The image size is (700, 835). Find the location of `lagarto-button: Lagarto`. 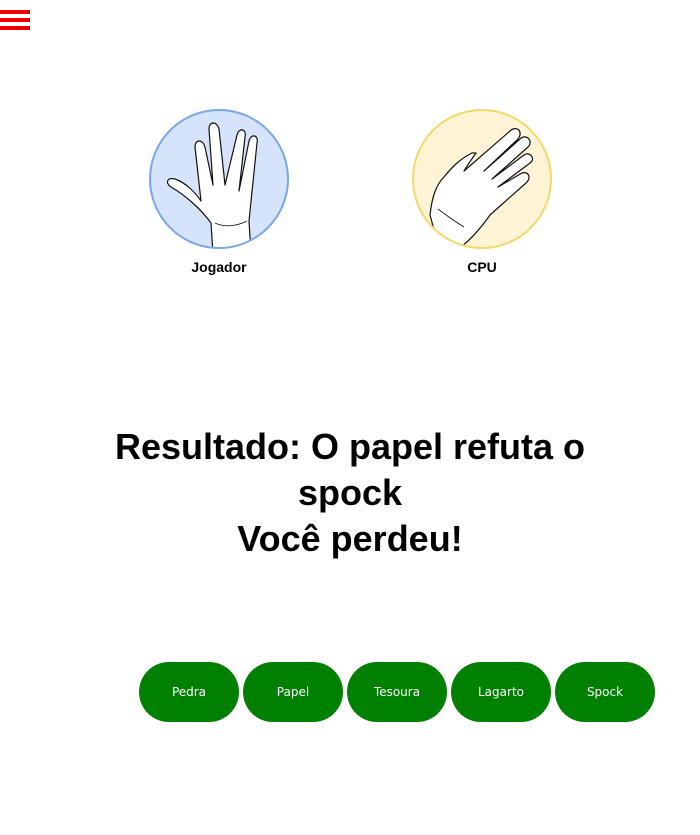

lagarto-button: Lagarto is located at coordinates (501, 692).